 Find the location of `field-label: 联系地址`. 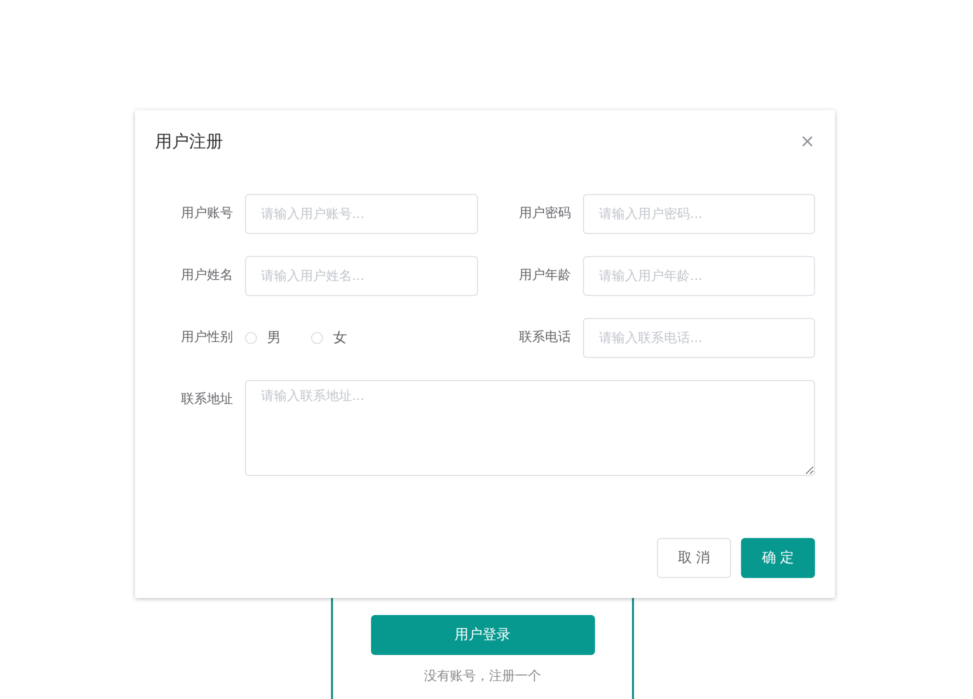

field-label: 联系地址 is located at coordinates (206, 400).